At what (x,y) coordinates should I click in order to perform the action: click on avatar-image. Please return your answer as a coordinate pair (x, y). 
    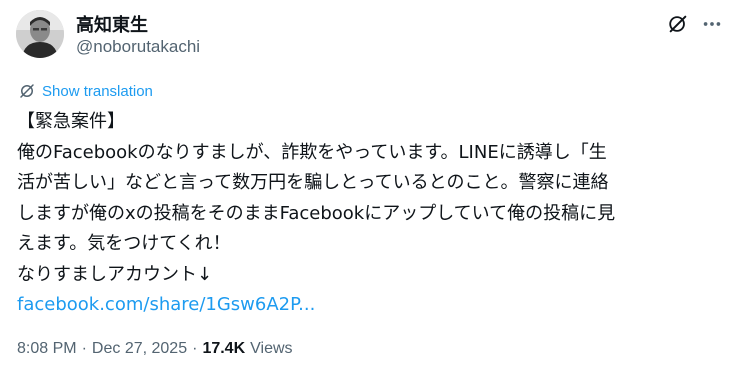
    Looking at the image, I should click on (40, 34).